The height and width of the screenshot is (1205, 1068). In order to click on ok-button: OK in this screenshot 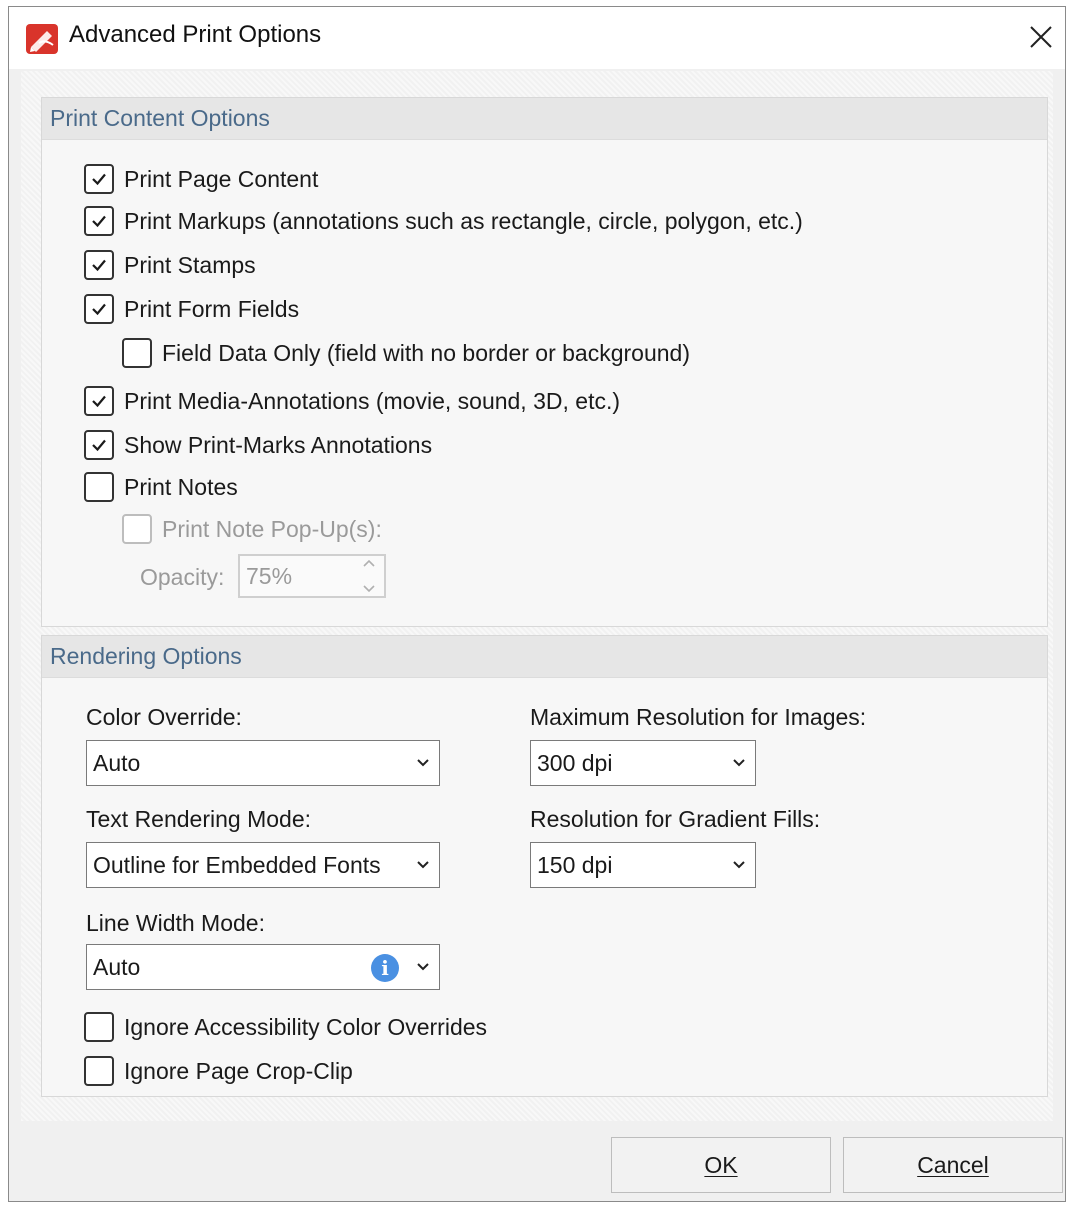, I will do `click(721, 1165)`.